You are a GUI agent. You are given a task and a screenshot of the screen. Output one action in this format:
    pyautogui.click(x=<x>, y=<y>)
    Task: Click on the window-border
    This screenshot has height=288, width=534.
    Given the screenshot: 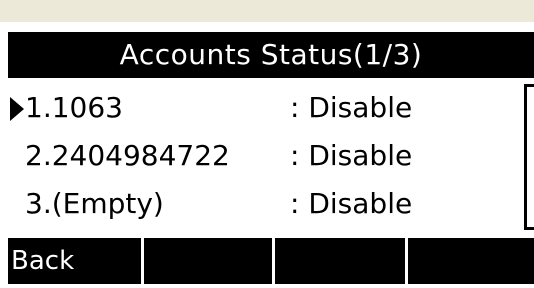 What is the action you would take?
    pyautogui.click(x=267, y=11)
    